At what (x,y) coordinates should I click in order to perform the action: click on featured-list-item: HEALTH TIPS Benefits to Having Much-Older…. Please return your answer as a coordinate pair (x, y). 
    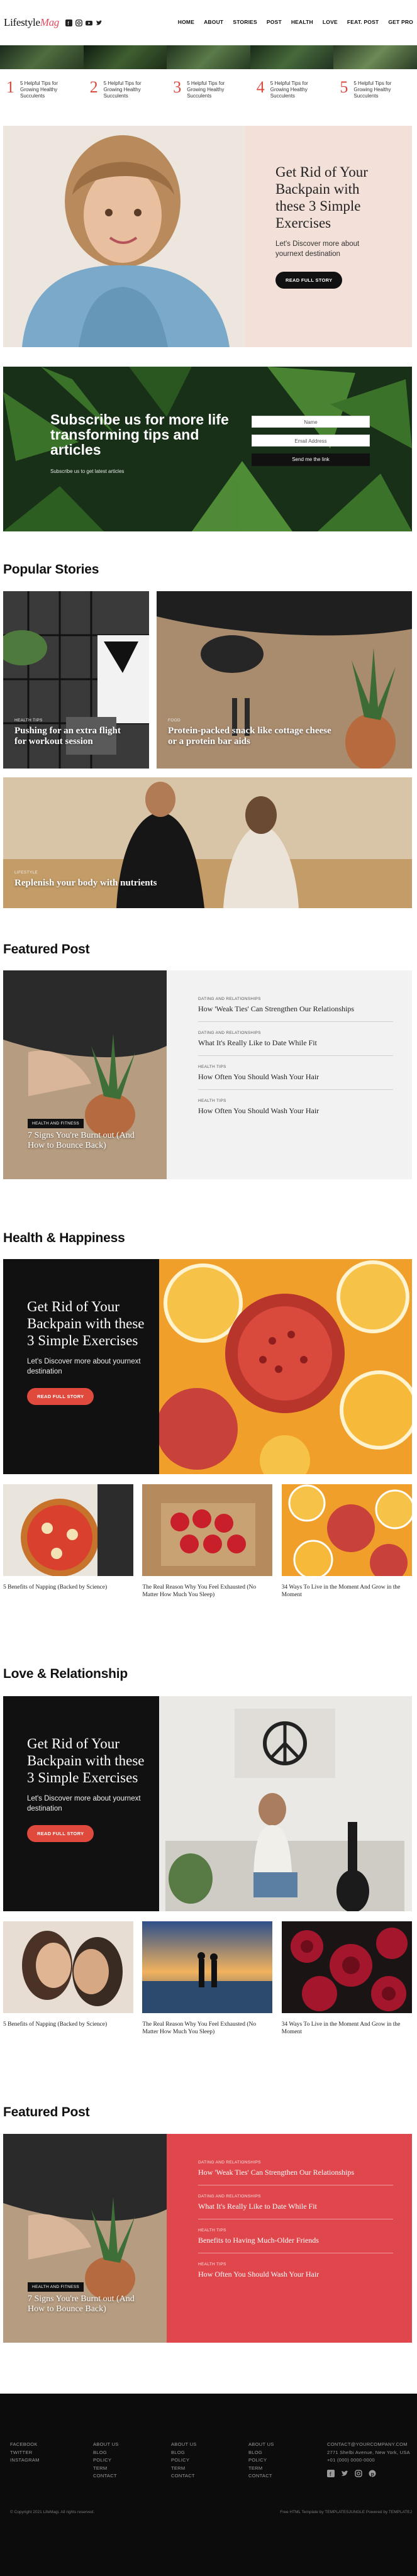
    Looking at the image, I should click on (295, 2236).